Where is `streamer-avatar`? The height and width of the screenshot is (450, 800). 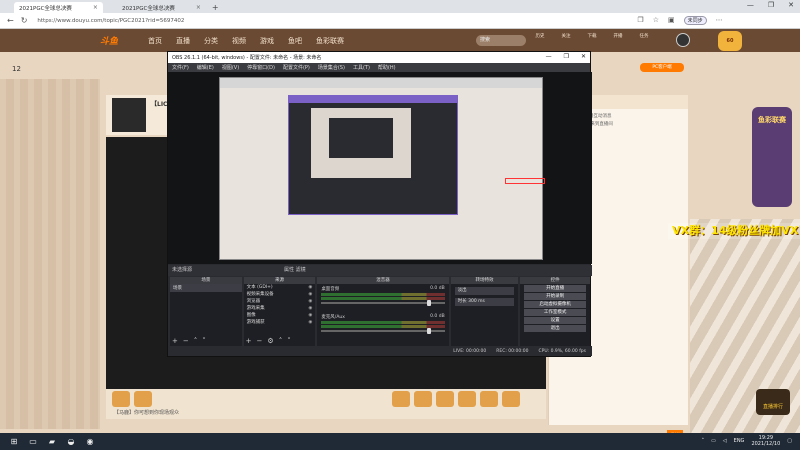 streamer-avatar is located at coordinates (129, 115).